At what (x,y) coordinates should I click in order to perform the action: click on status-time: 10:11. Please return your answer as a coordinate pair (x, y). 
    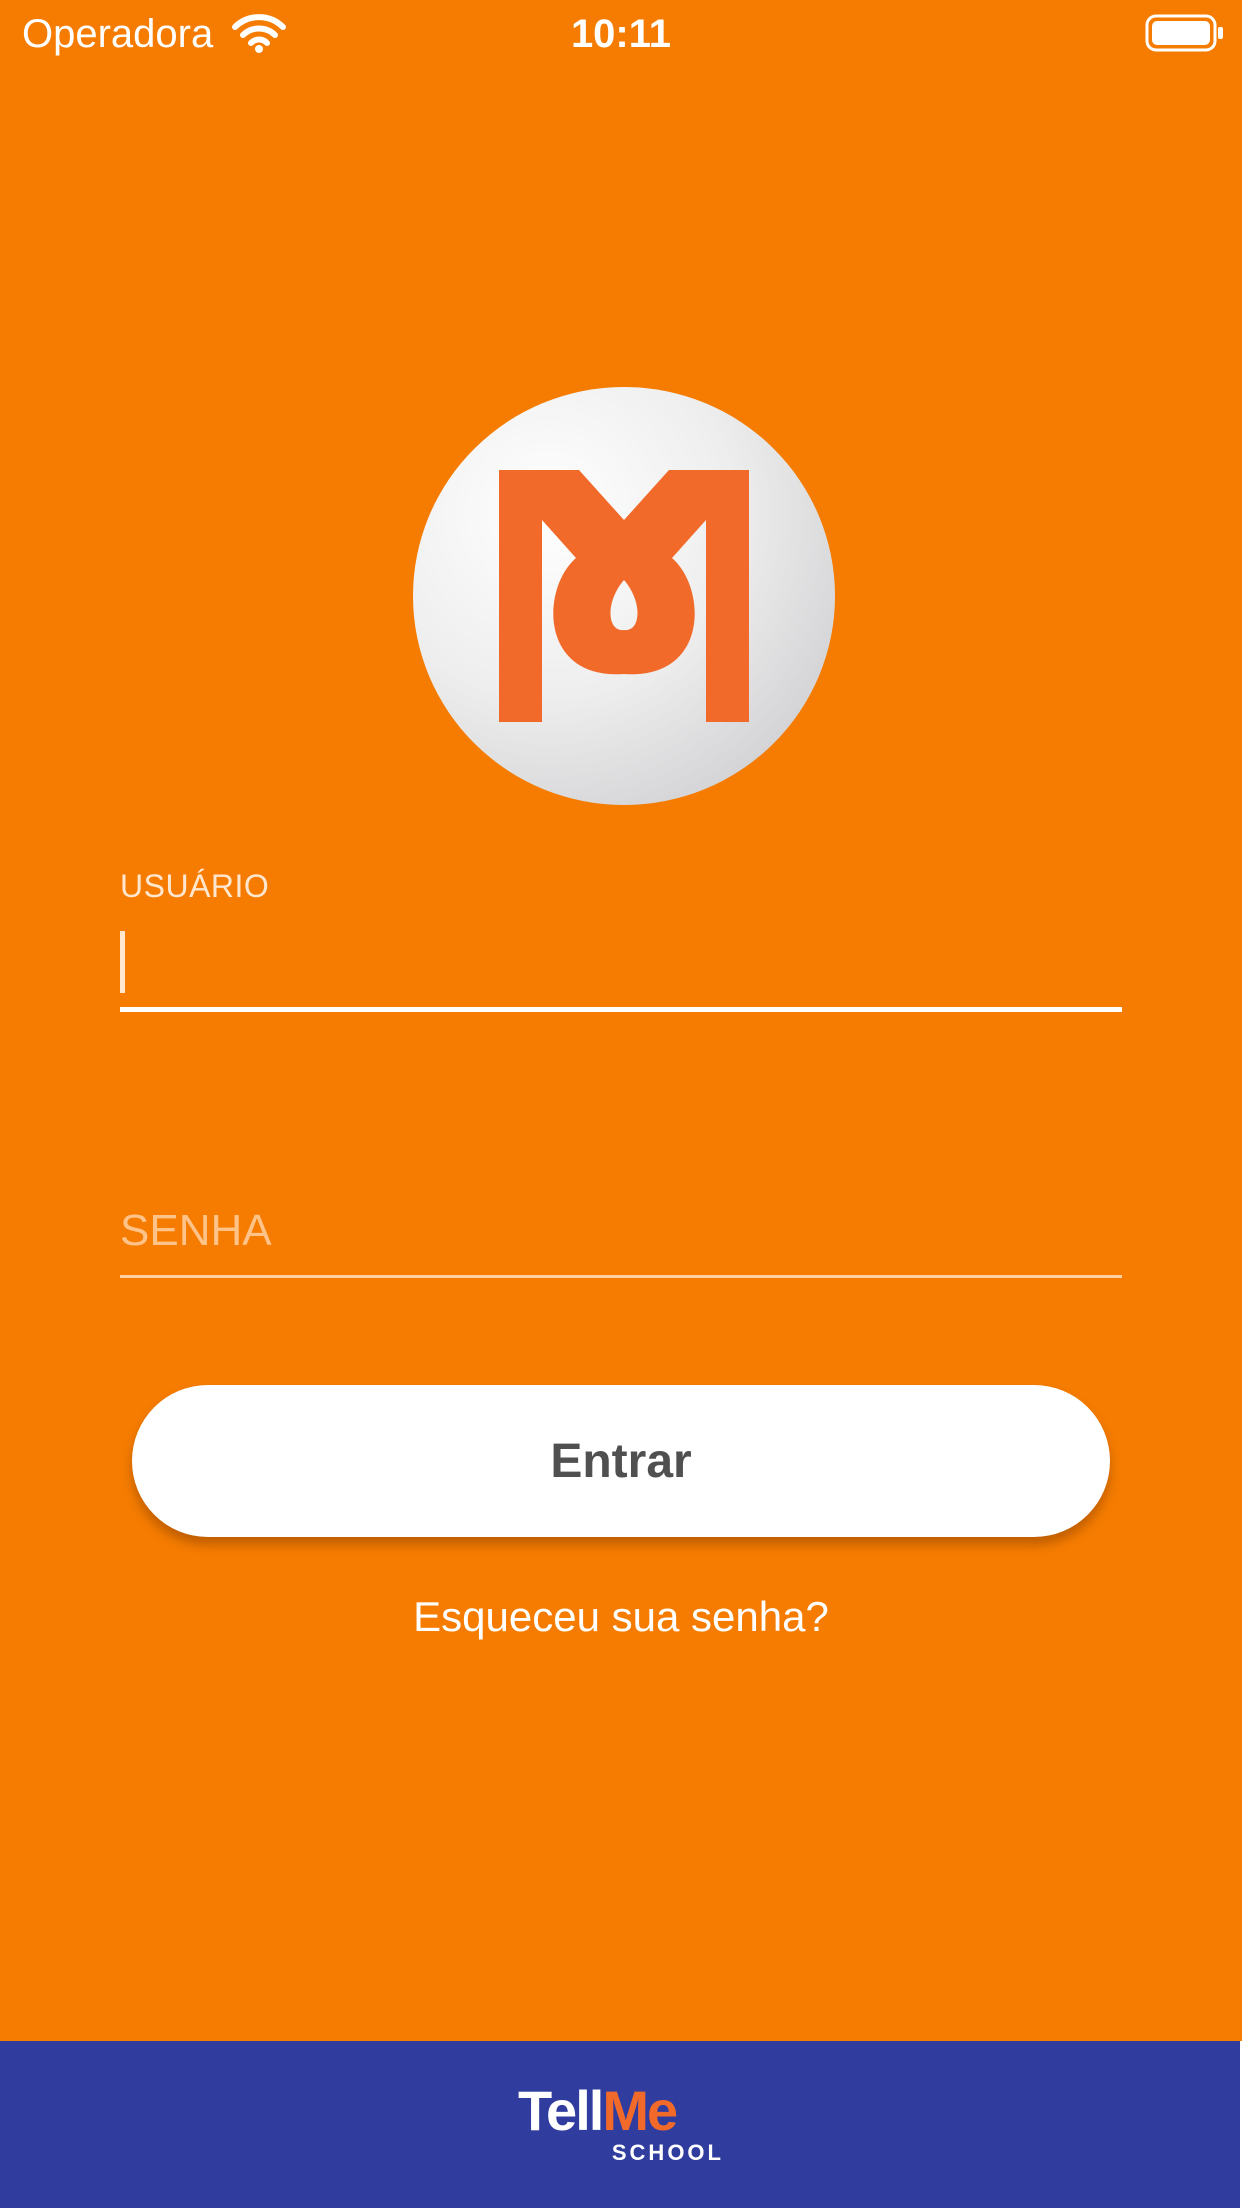
    Looking at the image, I should click on (621, 34).